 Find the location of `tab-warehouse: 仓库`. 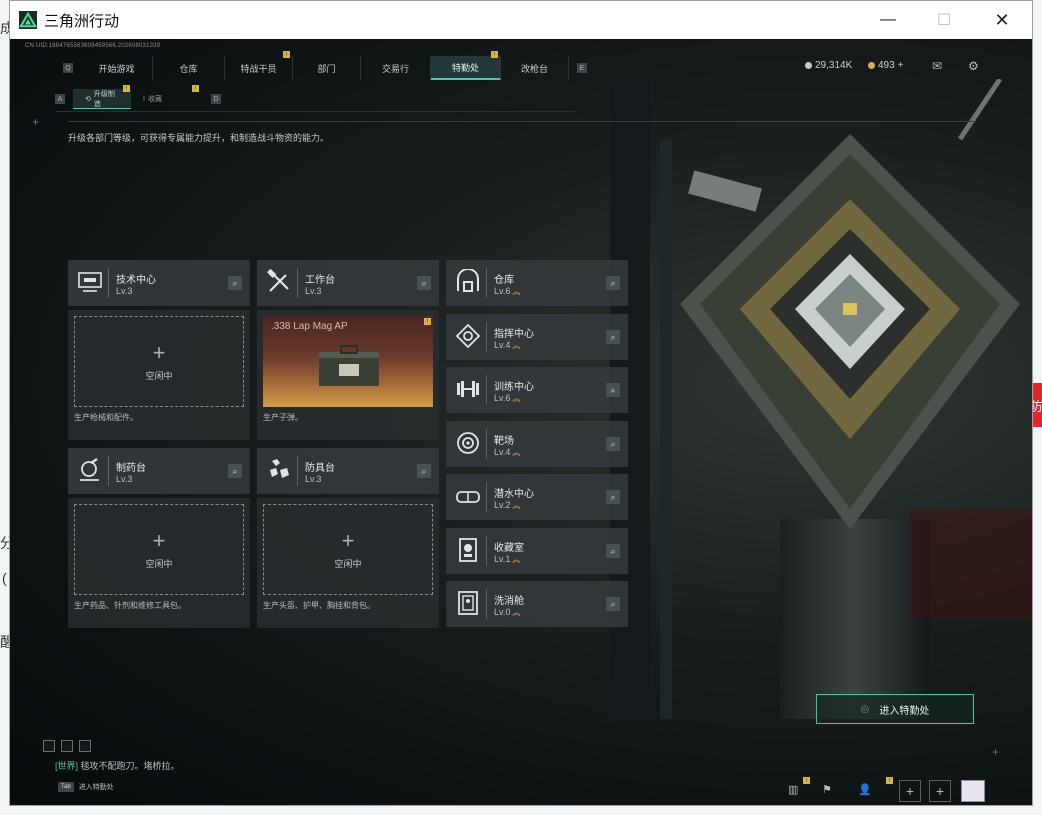

tab-warehouse: 仓库 is located at coordinates (189, 68).